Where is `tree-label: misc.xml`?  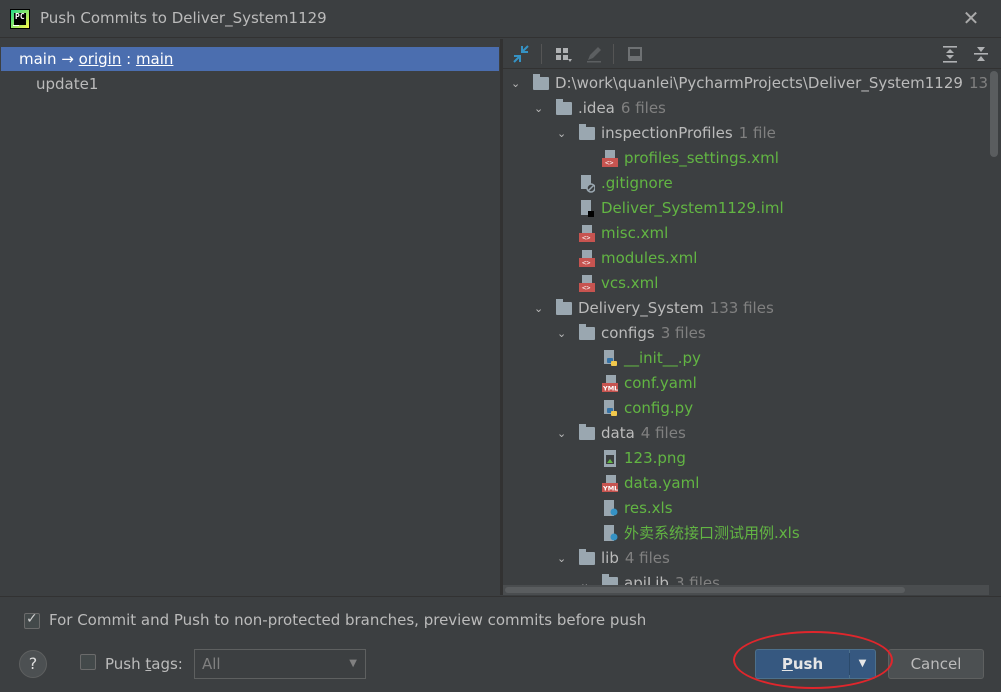
tree-label: misc.xml is located at coordinates (635, 233).